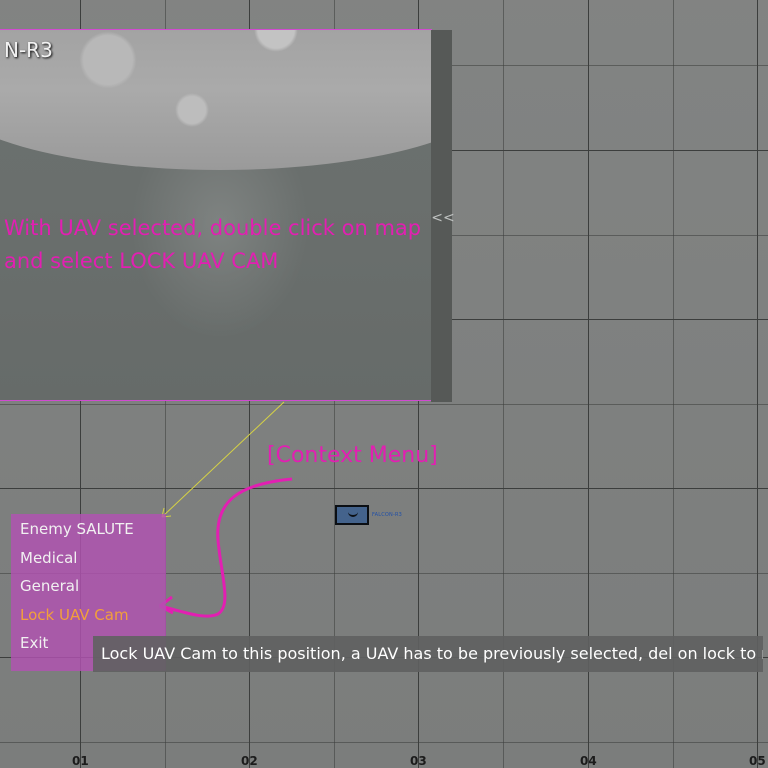  Describe the element at coordinates (77, 529) in the screenshot. I see `menu-item-enemy-salute: Enemy SALUTE` at that location.